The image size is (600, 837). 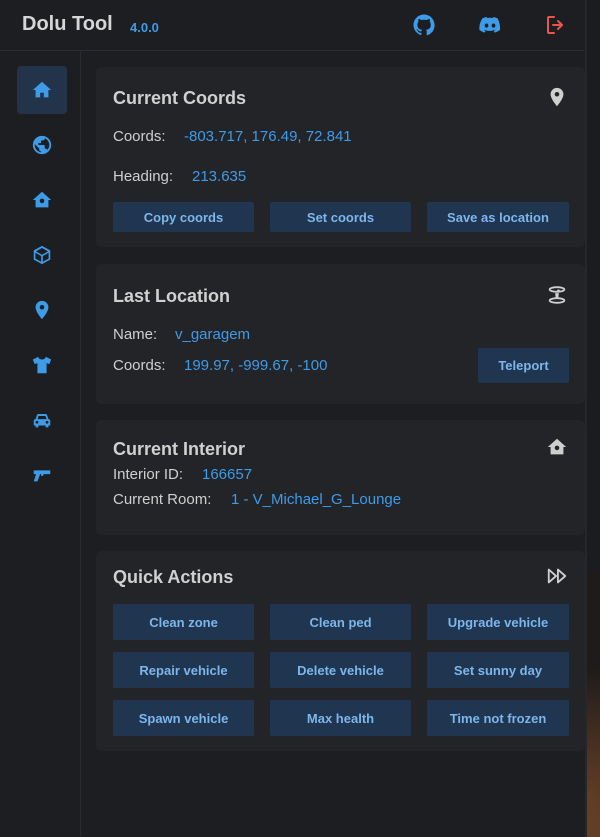 I want to click on sidebar-item-locations, so click(x=42, y=310).